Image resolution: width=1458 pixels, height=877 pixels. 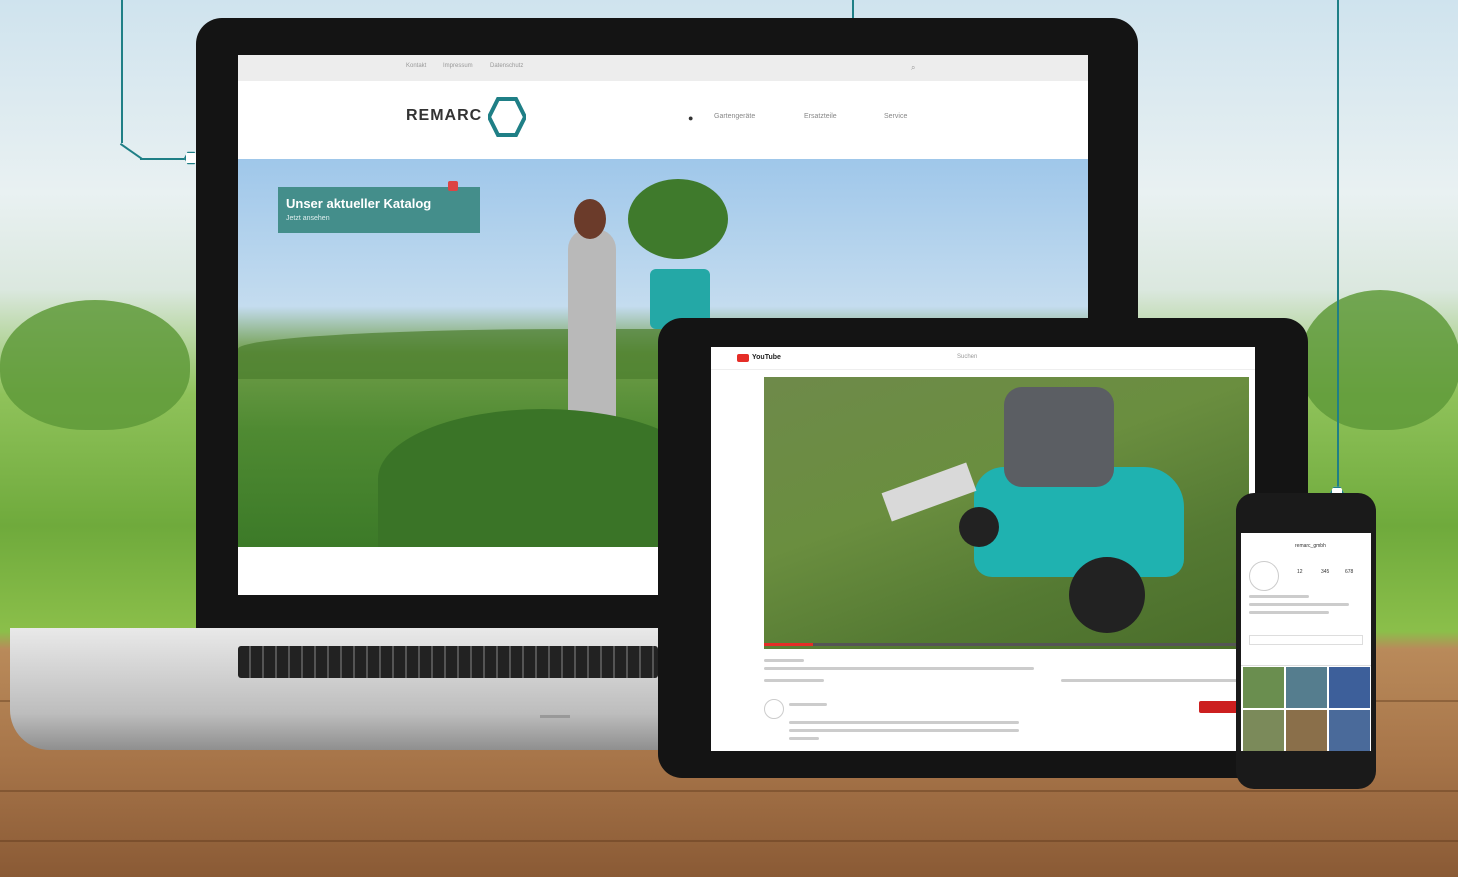 I want to click on nav-link-parts: Ersatzteile, so click(x=820, y=116).